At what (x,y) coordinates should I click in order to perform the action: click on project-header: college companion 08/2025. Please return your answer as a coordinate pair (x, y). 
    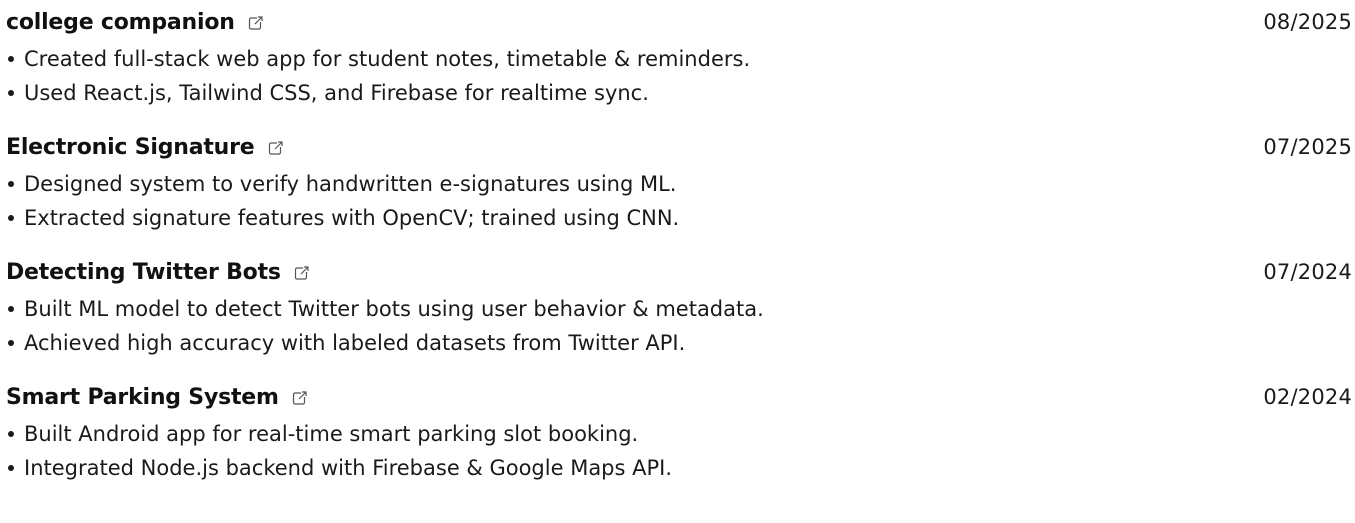
    Looking at the image, I should click on (679, 22).